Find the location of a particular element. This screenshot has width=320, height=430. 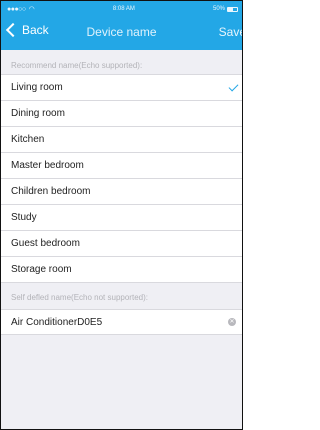

list-item-guest-bedroom: Guest bedroom is located at coordinates (121, 244).